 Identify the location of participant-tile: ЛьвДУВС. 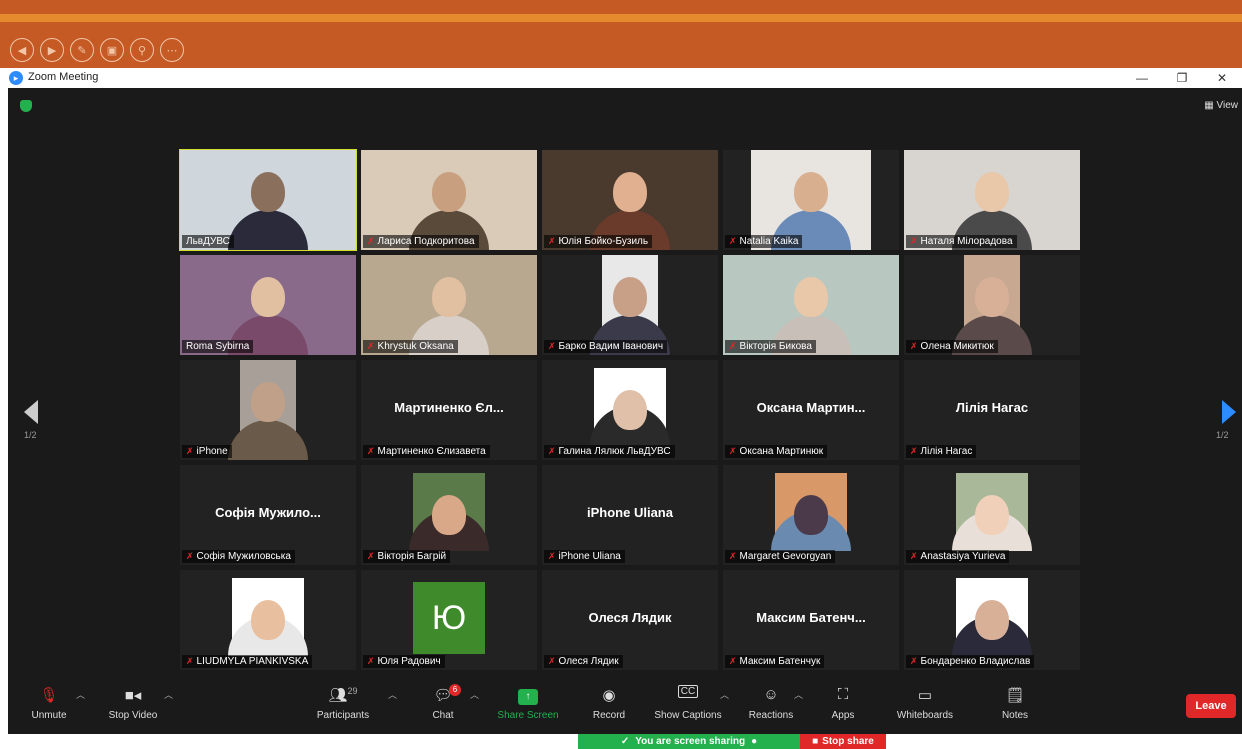
(268, 200).